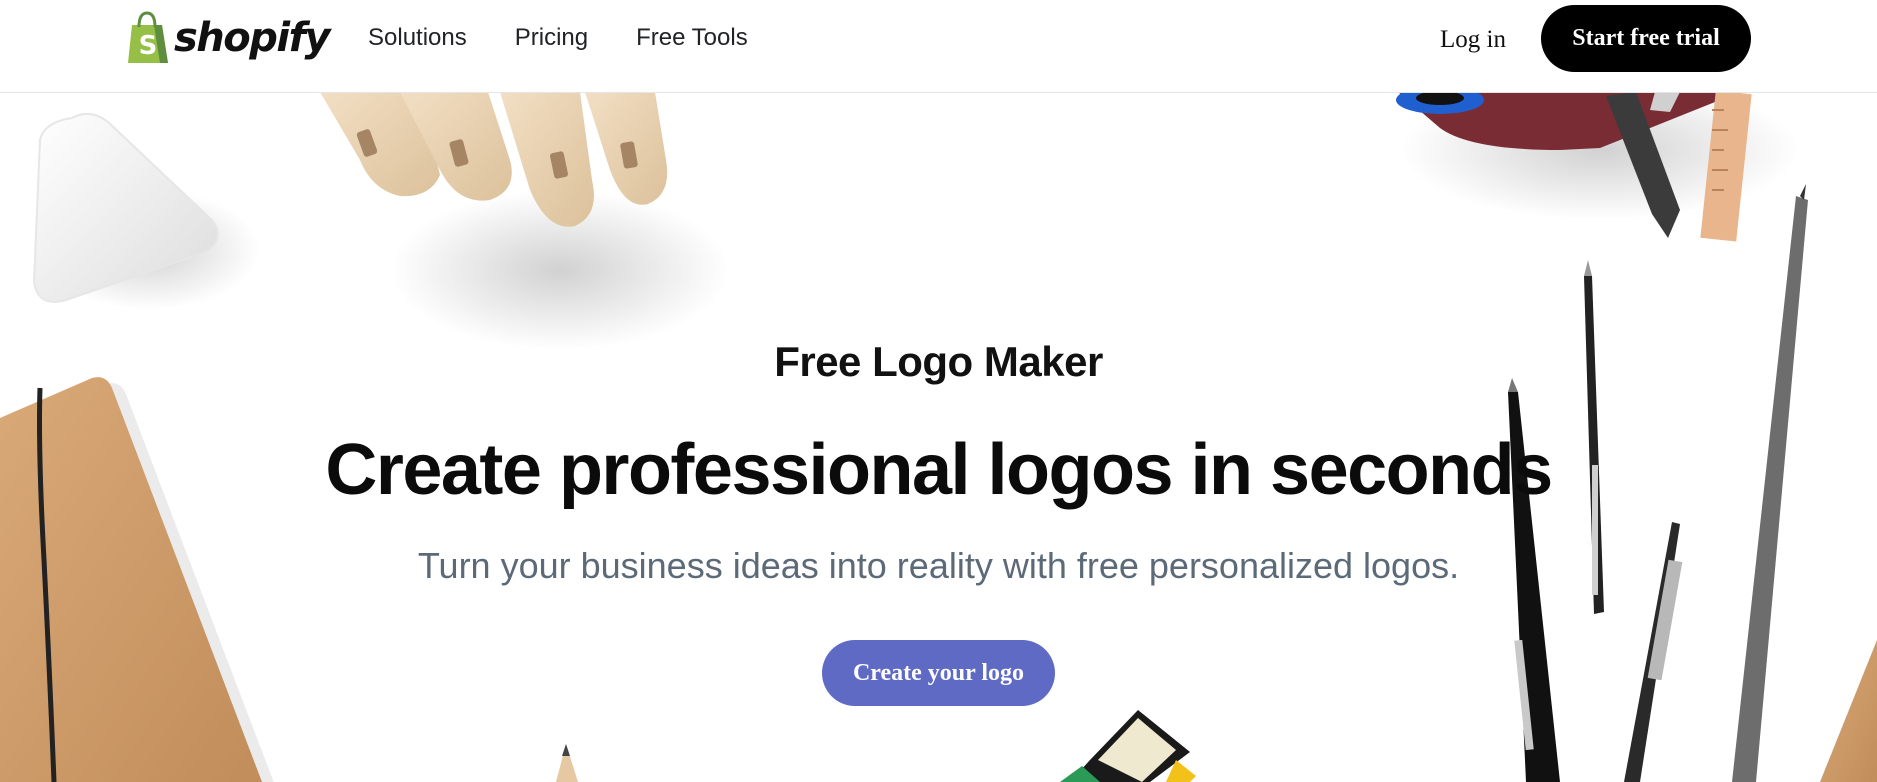  Describe the element at coordinates (938, 673) in the screenshot. I see `create-your-logo-button: Create your logo` at that location.